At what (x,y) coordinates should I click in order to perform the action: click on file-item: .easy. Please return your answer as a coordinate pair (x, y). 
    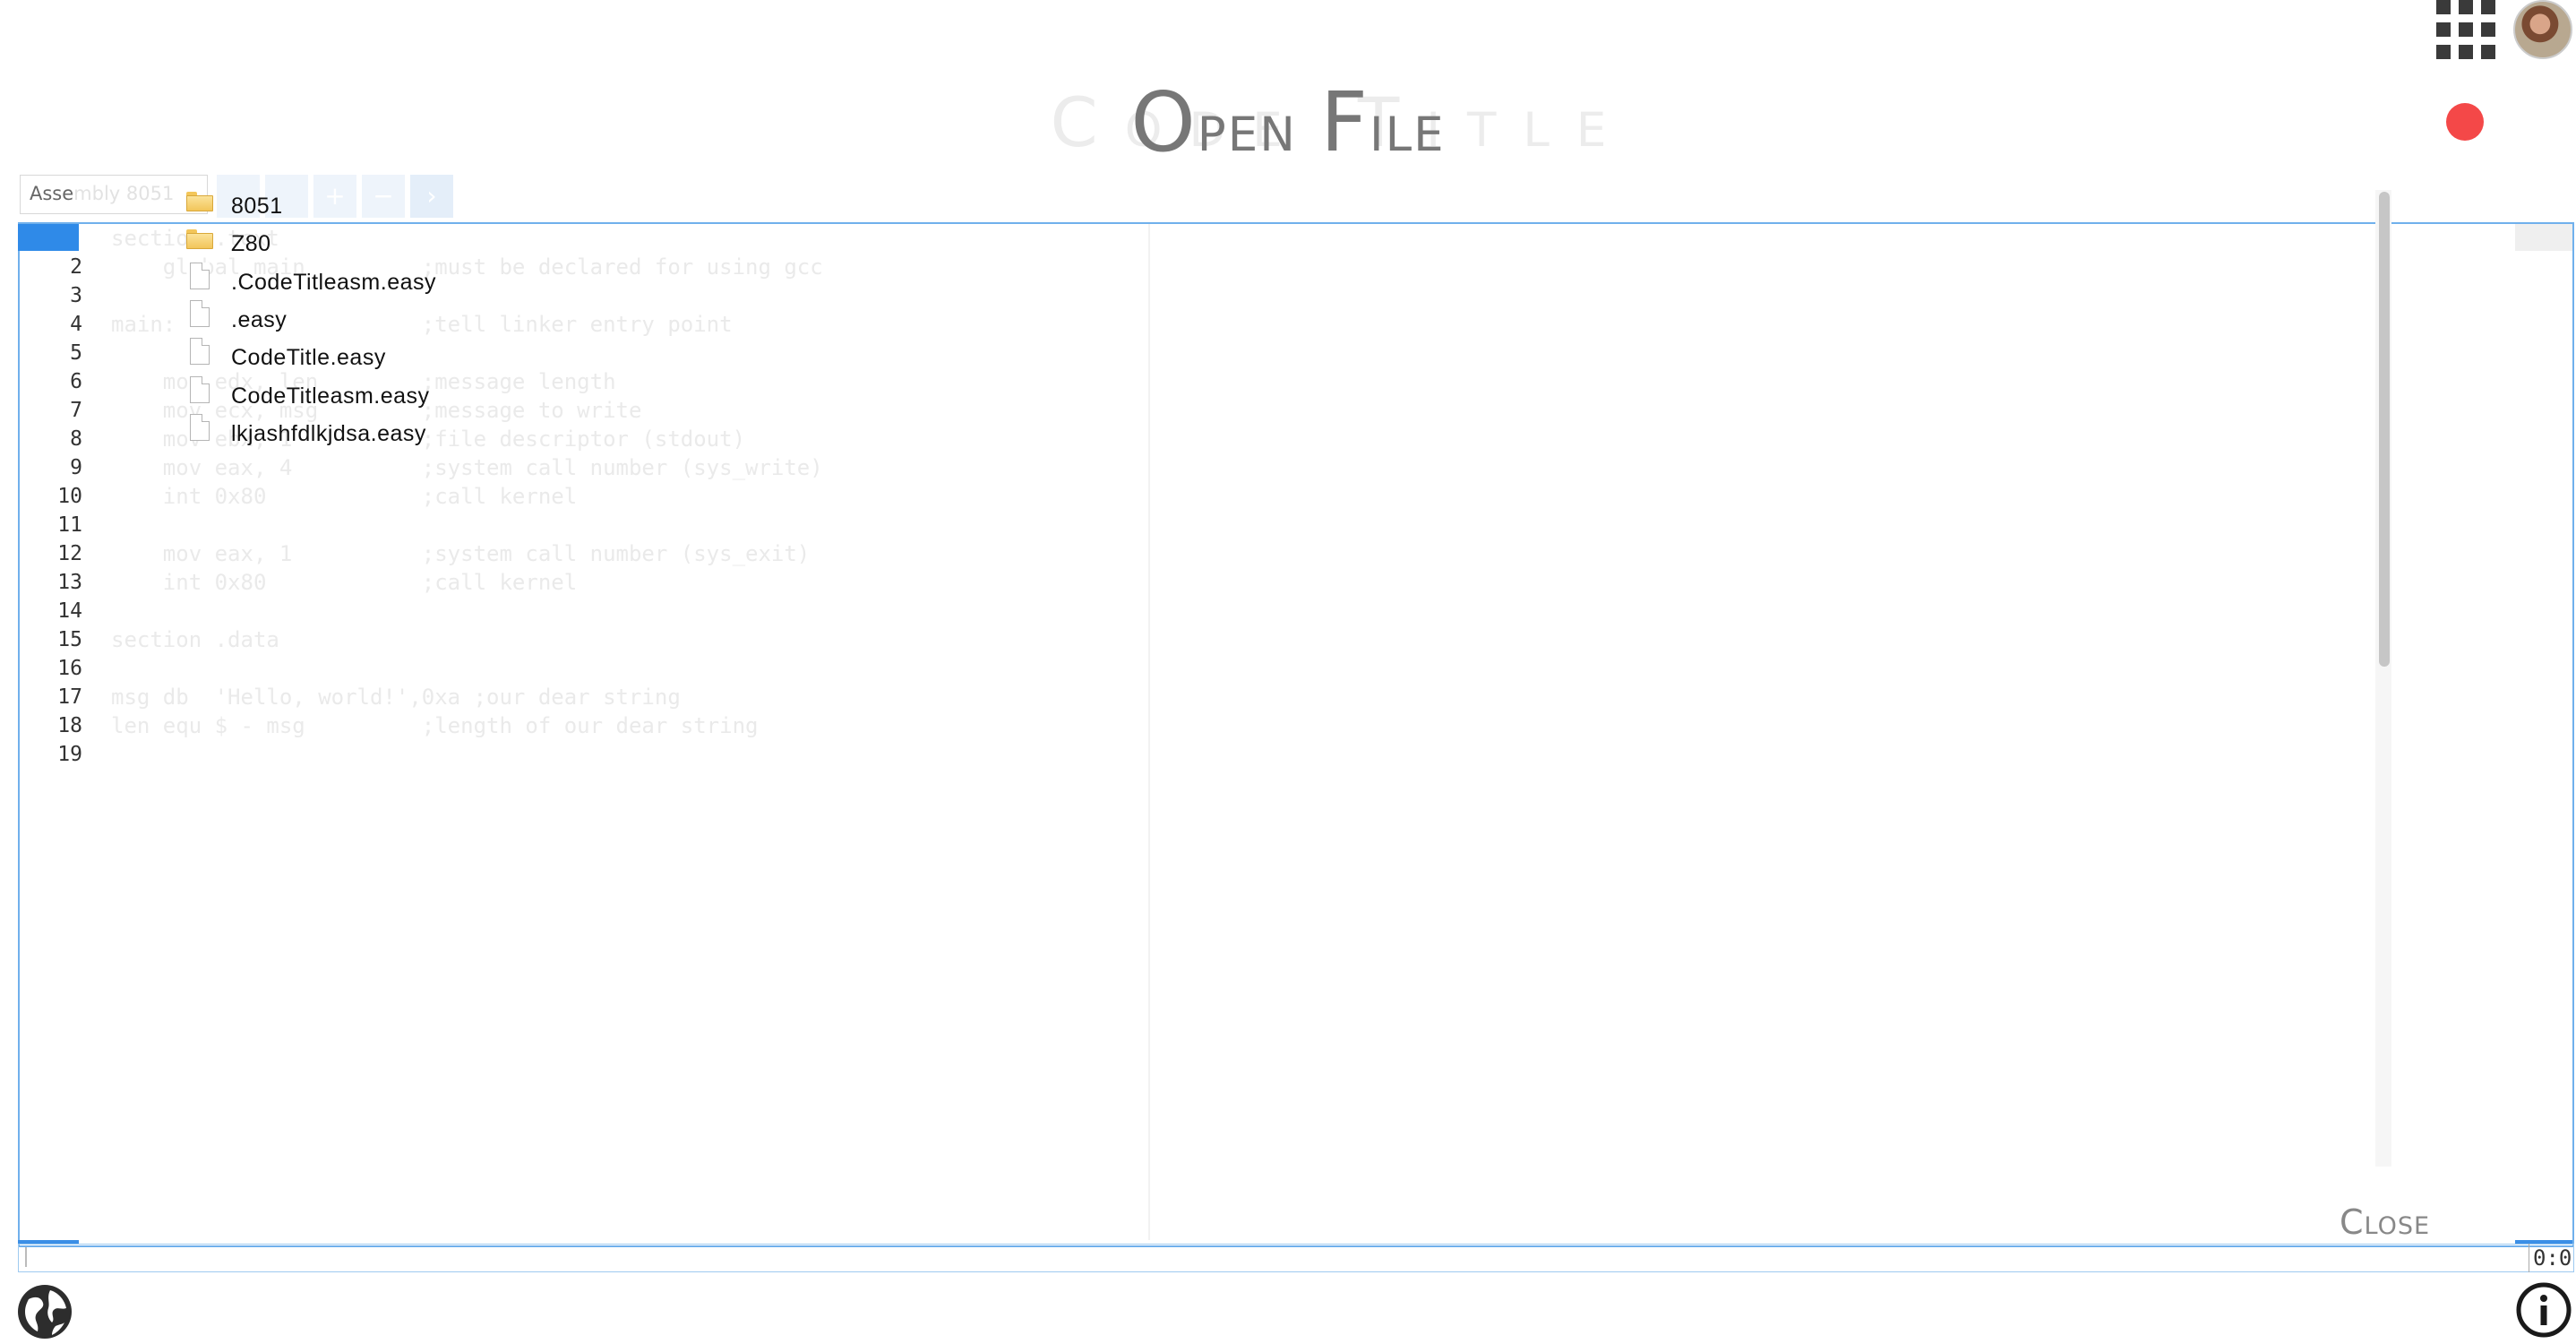
    Looking at the image, I should click on (365, 318).